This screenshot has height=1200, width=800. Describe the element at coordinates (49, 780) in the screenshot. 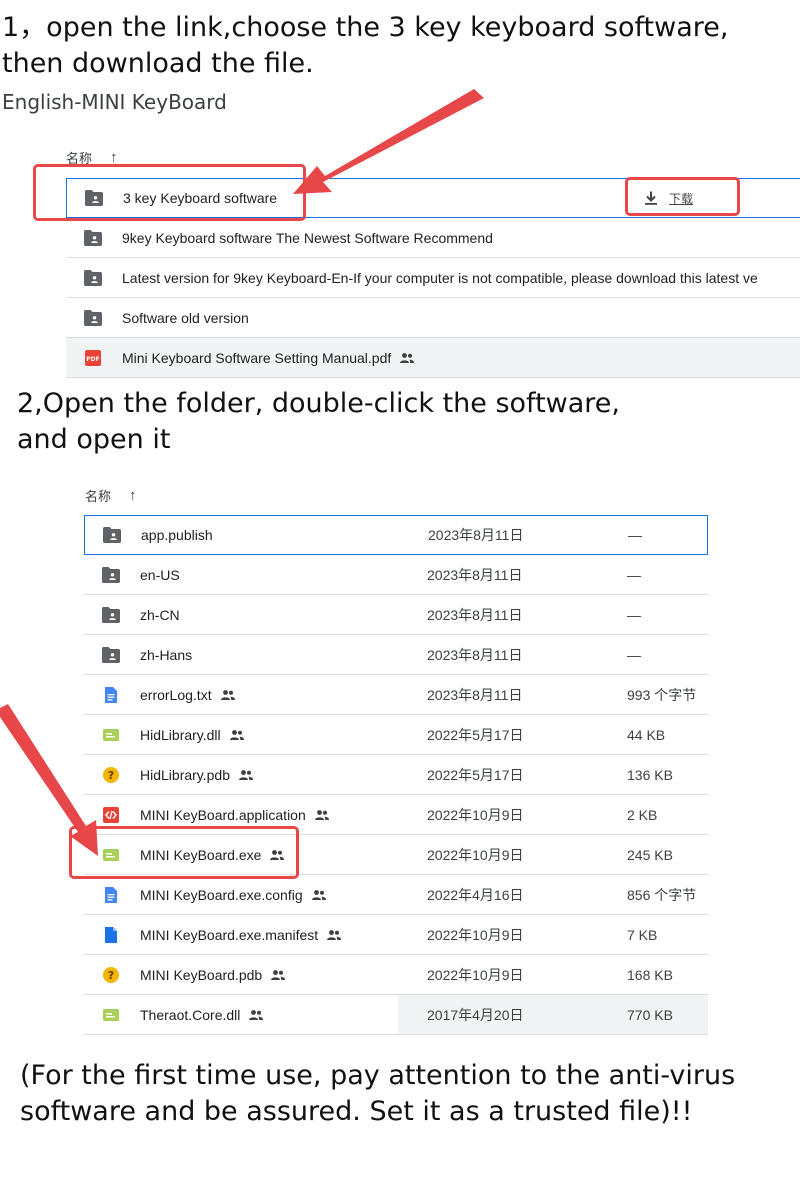

I see `arrow-to-exe` at that location.